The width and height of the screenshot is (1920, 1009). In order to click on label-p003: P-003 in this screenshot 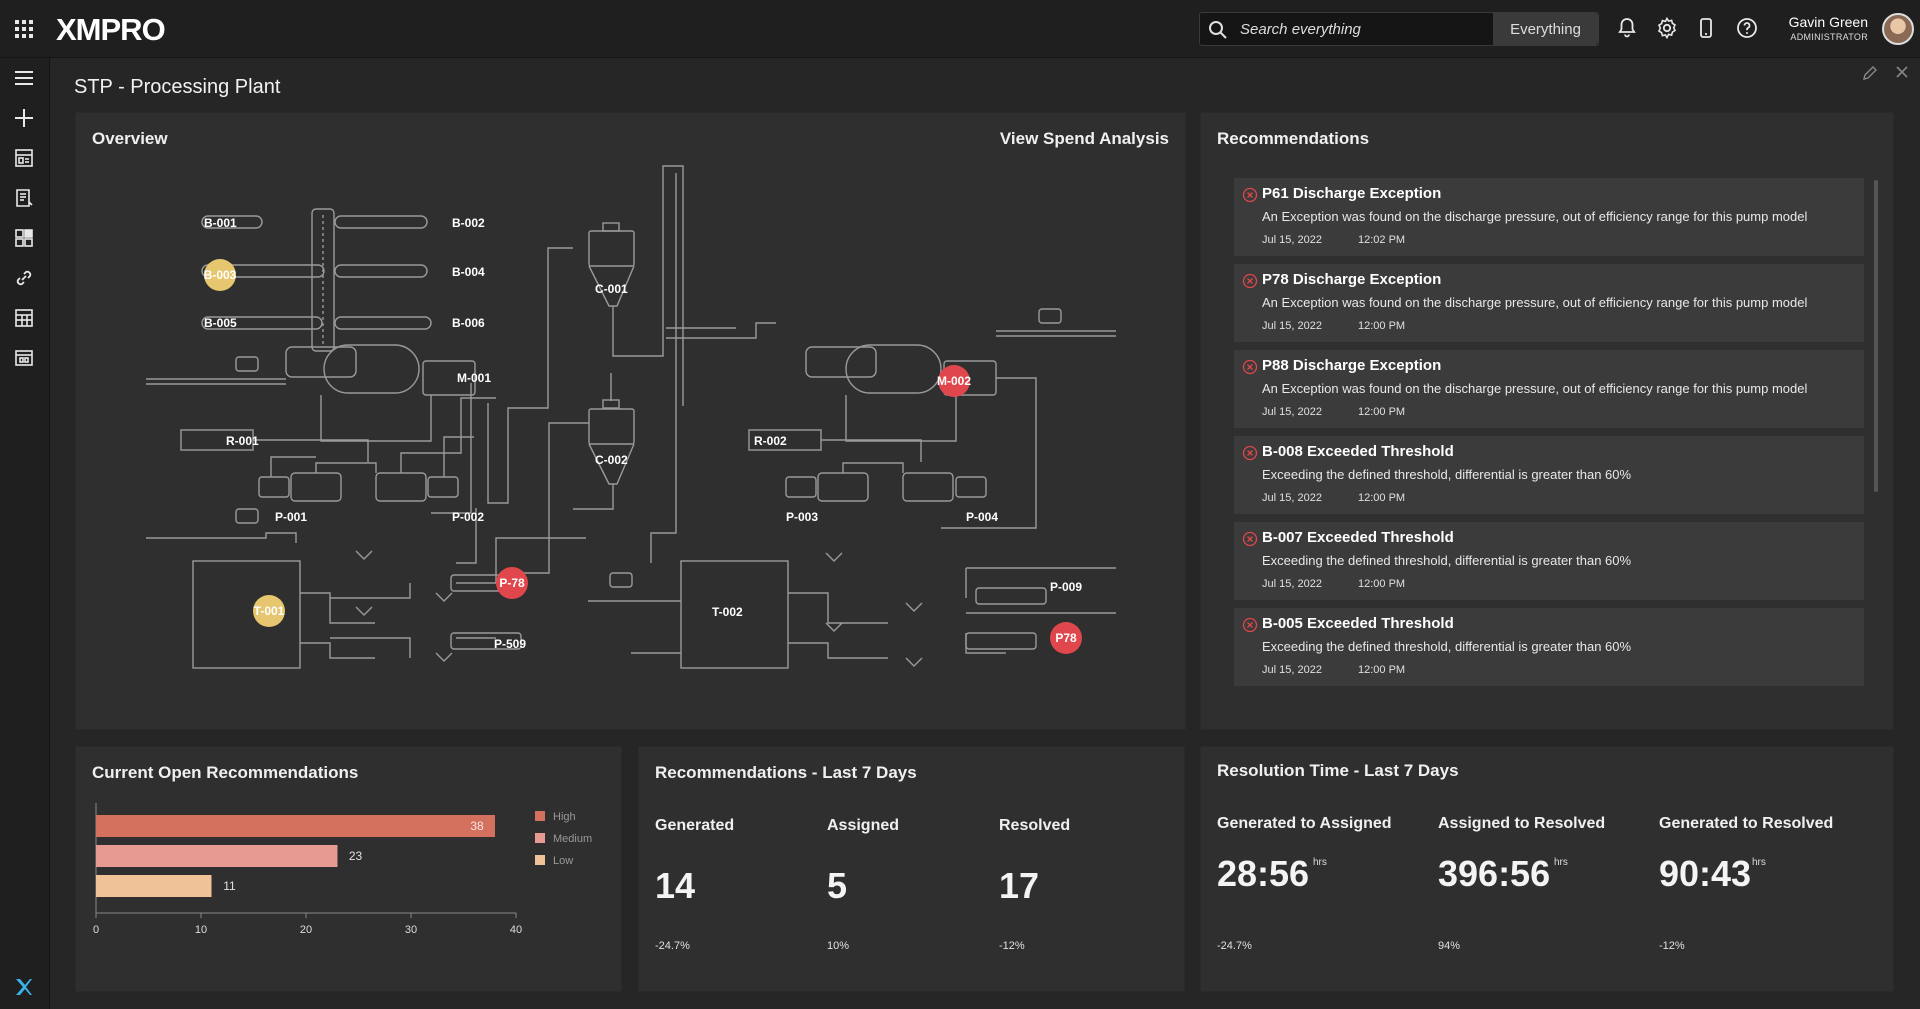, I will do `click(802, 517)`.